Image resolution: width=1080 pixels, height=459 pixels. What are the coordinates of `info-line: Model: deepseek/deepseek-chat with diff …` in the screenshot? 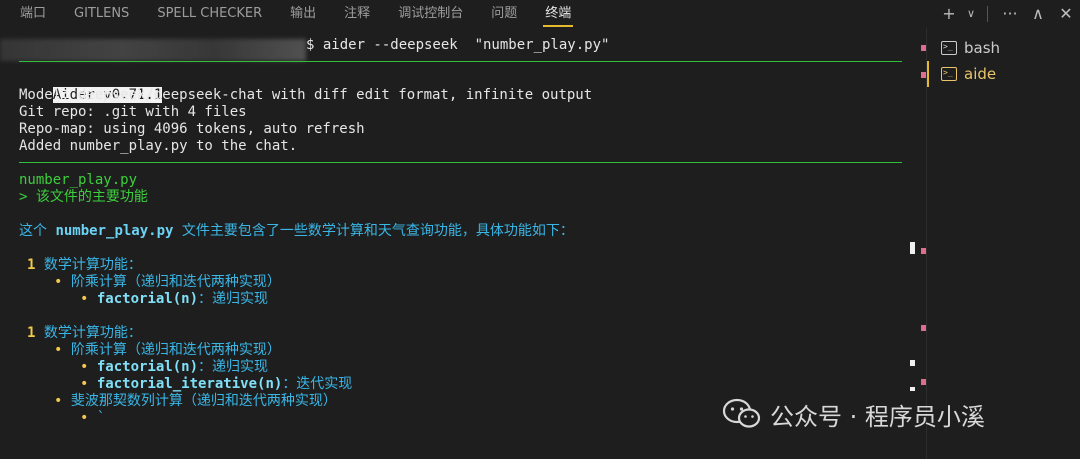 It's located at (306, 95).